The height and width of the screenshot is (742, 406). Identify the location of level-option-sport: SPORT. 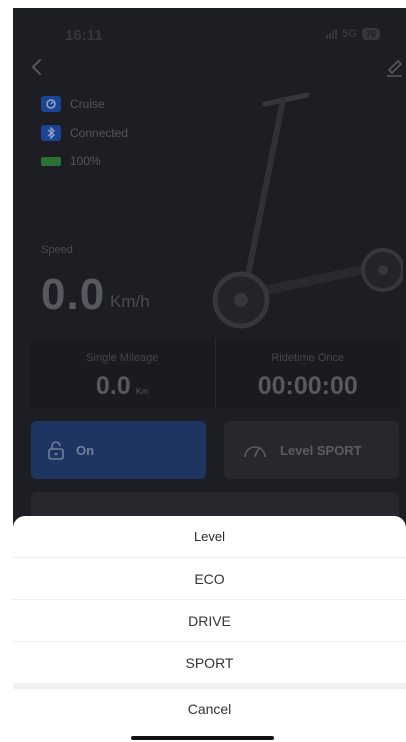
(209, 663).